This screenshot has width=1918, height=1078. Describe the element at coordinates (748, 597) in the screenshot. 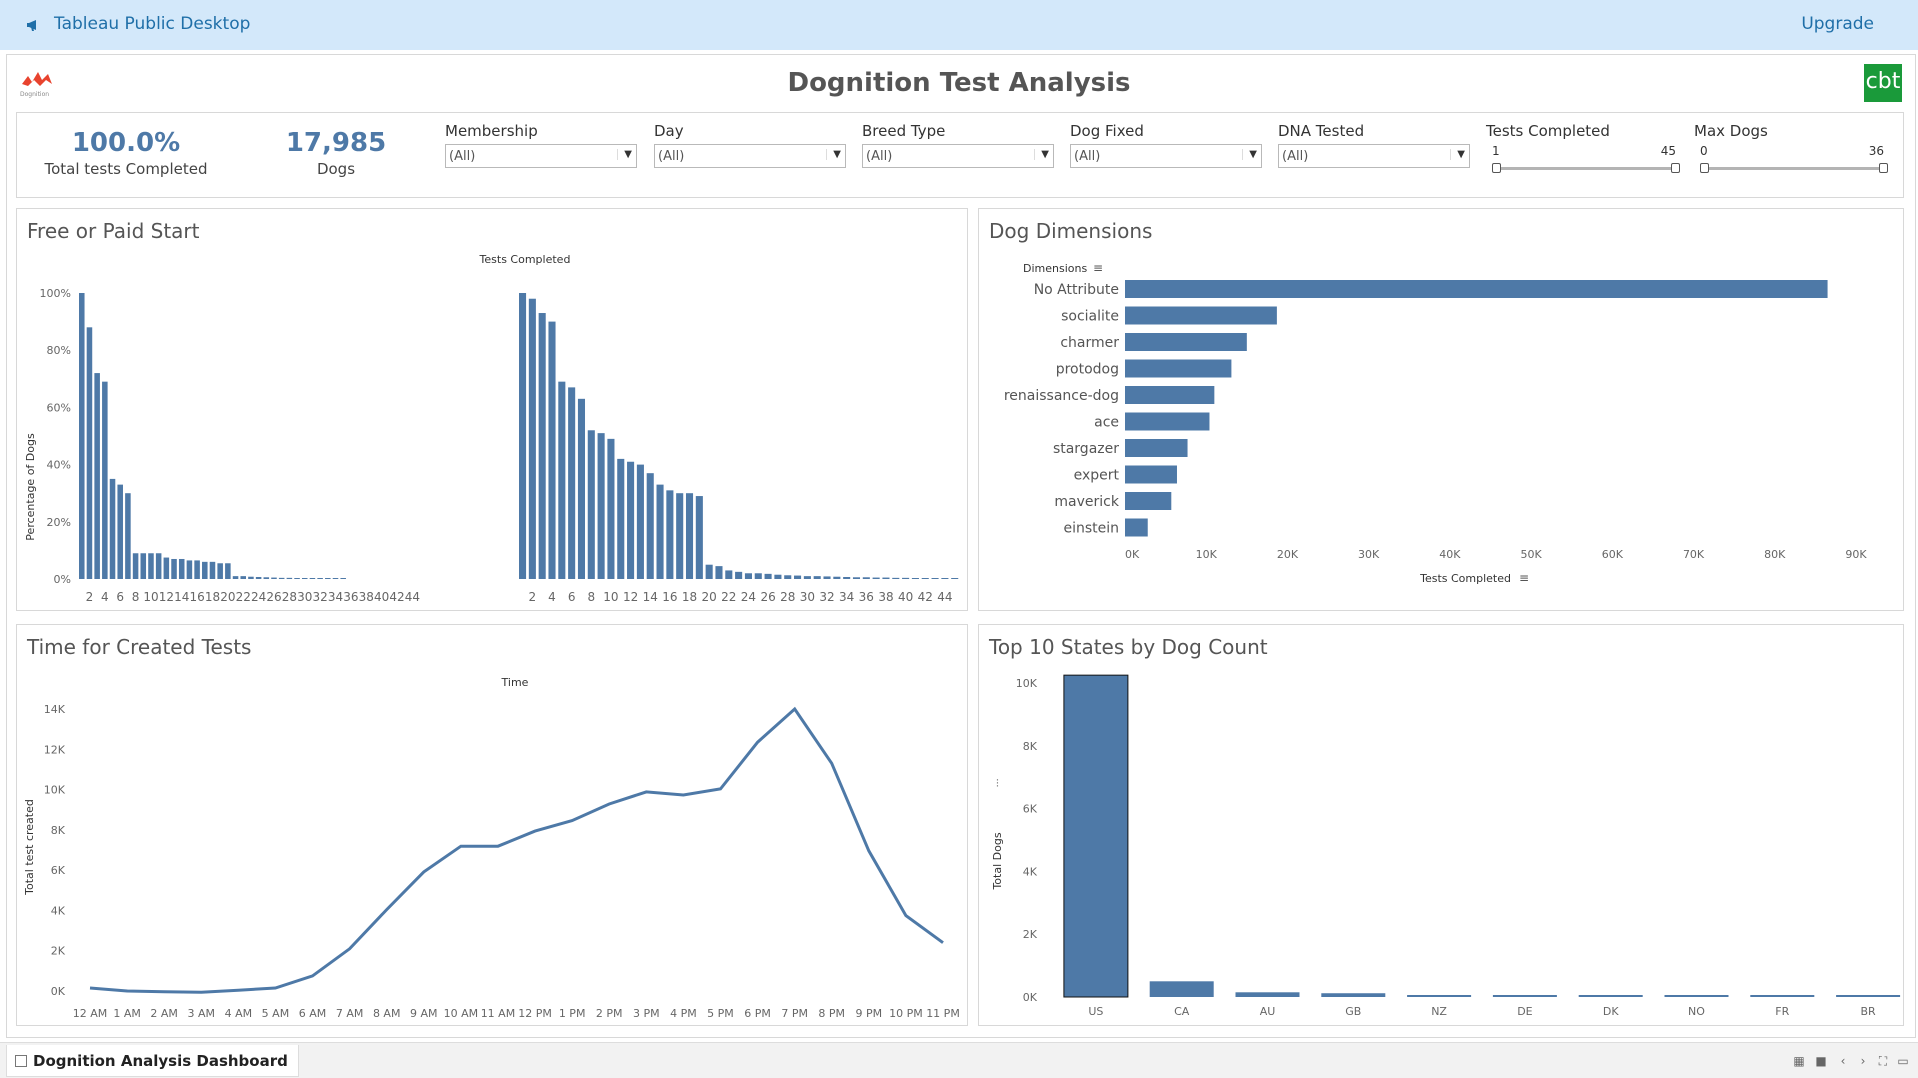

I see `x-tick-label: 24` at that location.